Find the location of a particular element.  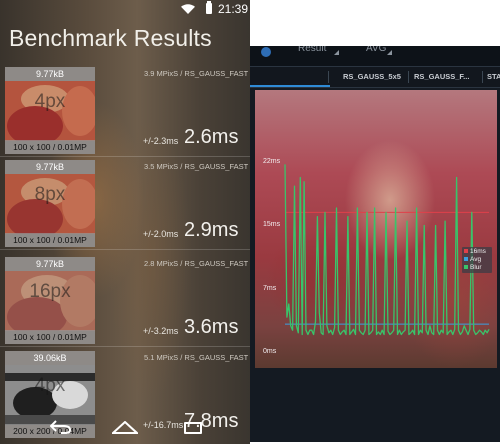

legend-item-blur: Blur is located at coordinates (473, 267).